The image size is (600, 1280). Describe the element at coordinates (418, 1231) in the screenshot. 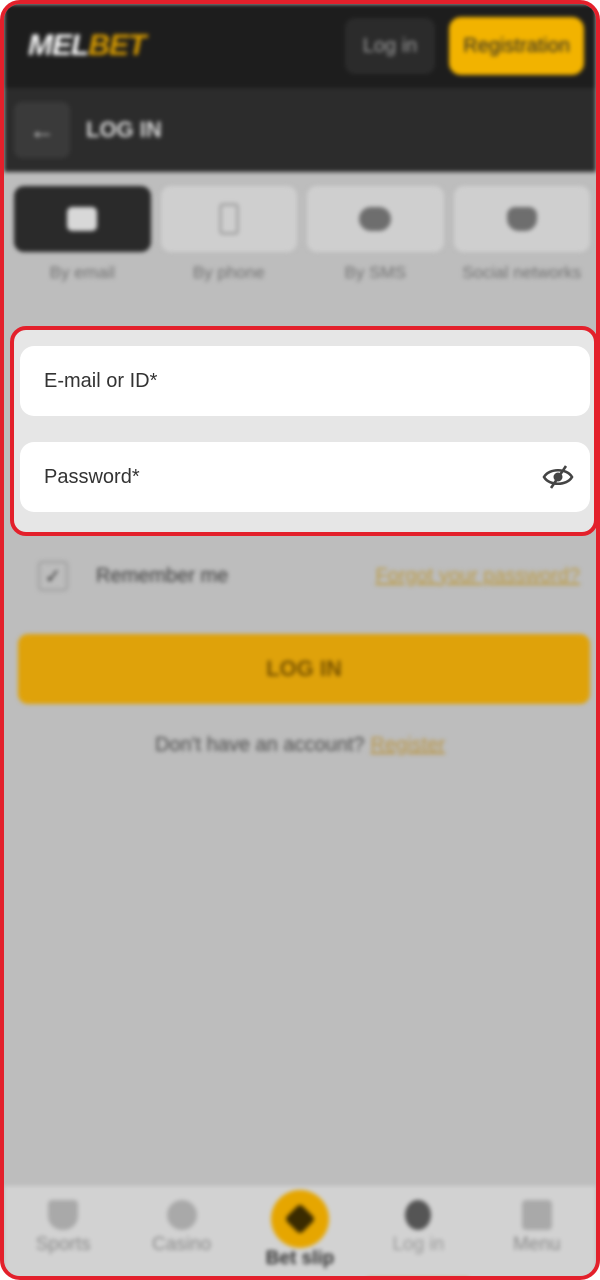

I see `nav-item-log-in: Log in` at that location.